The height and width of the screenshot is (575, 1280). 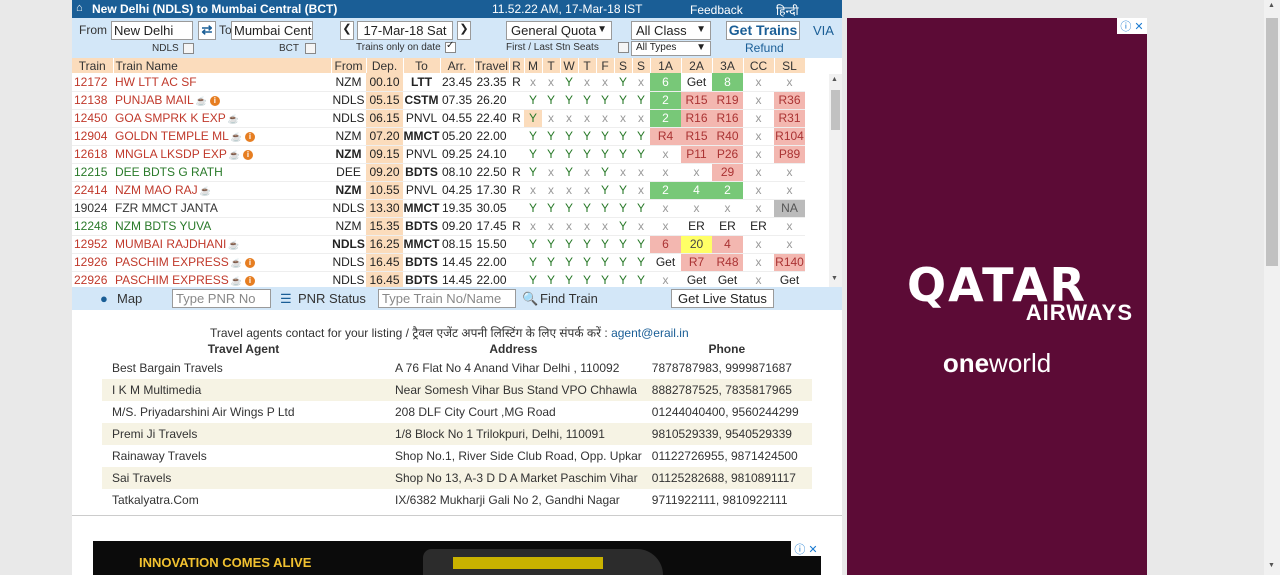 I want to click on train-name: DEE BDTS G RATH, so click(x=222, y=172).